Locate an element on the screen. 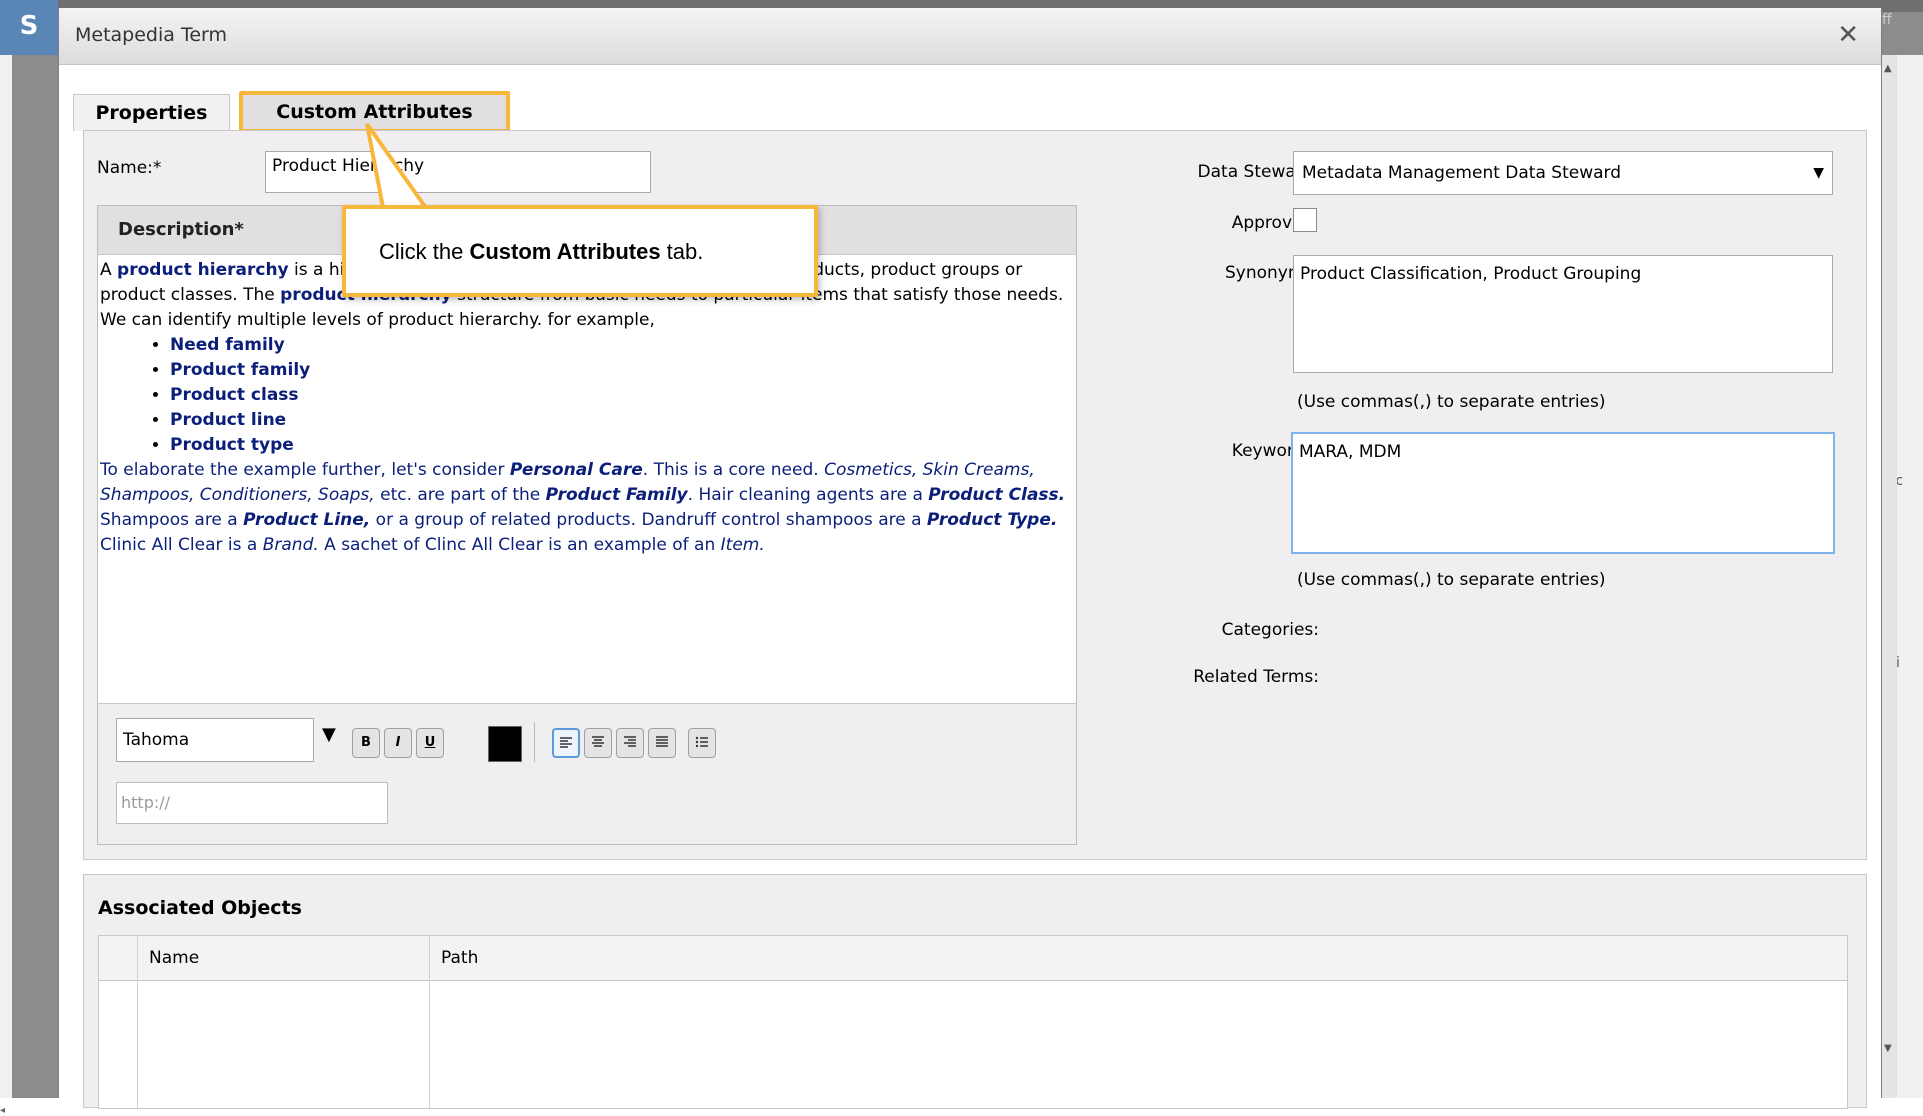 The image size is (1923, 1116). text-span: etc. are part of the is located at coordinates (460, 495).